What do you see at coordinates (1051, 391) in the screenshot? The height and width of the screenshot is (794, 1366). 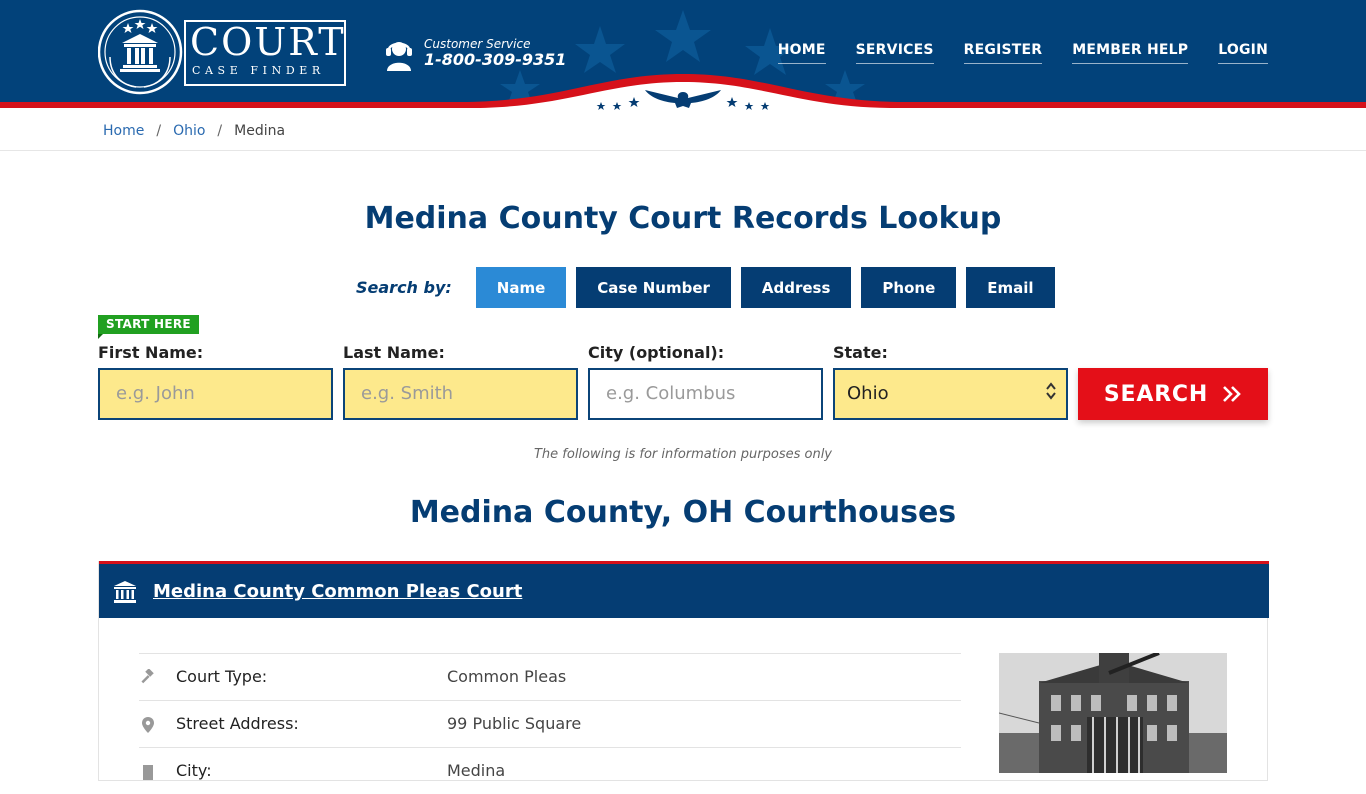 I see `select-updown-icon` at bounding box center [1051, 391].